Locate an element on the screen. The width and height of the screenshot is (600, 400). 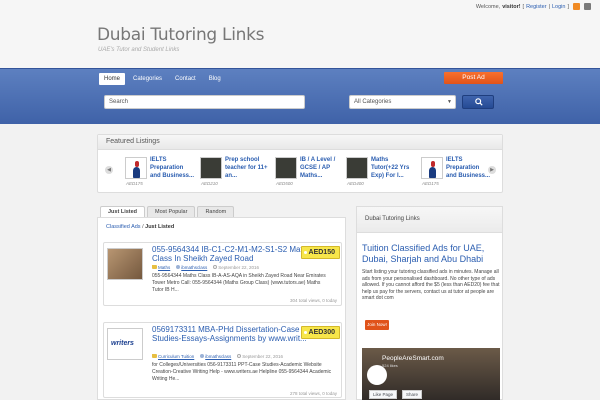
listing-thumbnail: writers is located at coordinates (125, 344).